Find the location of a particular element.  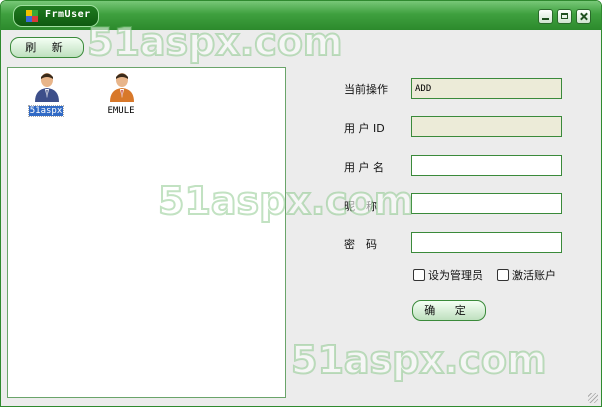

maximize-icon is located at coordinates (564, 16).